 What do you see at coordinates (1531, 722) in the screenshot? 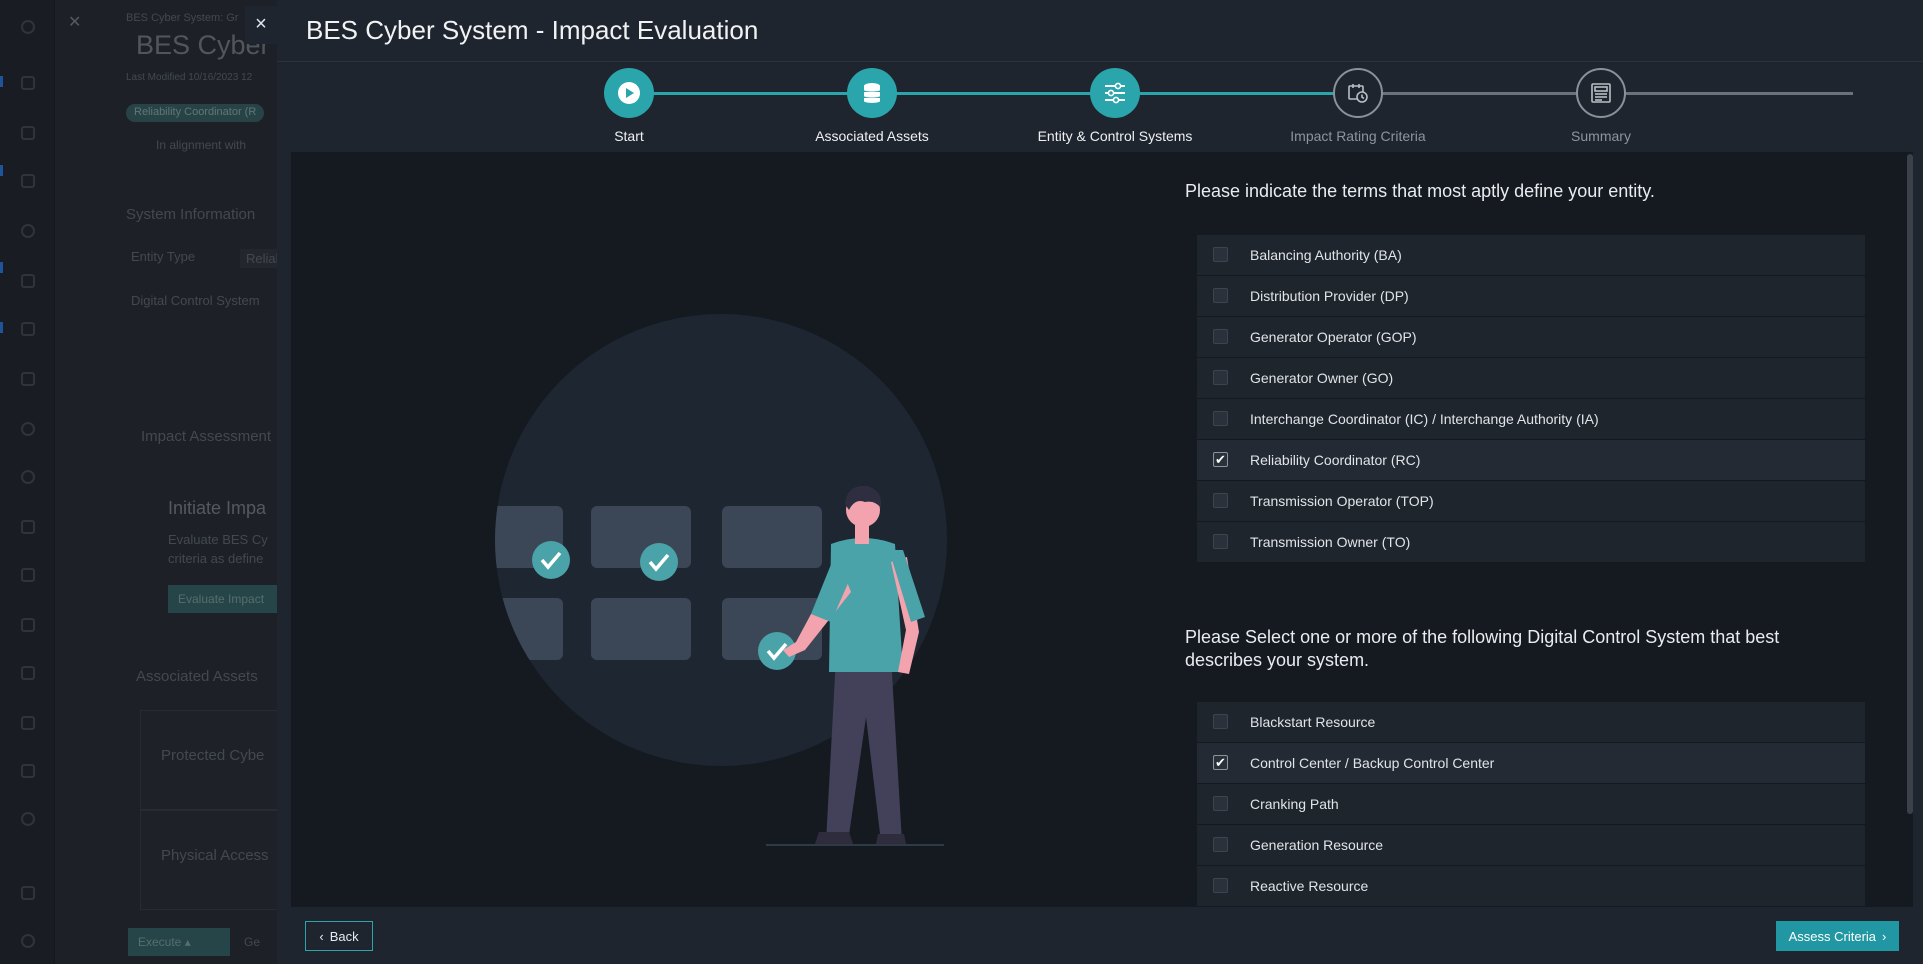
I see `dcs-option-row: Blackstart Resource` at bounding box center [1531, 722].